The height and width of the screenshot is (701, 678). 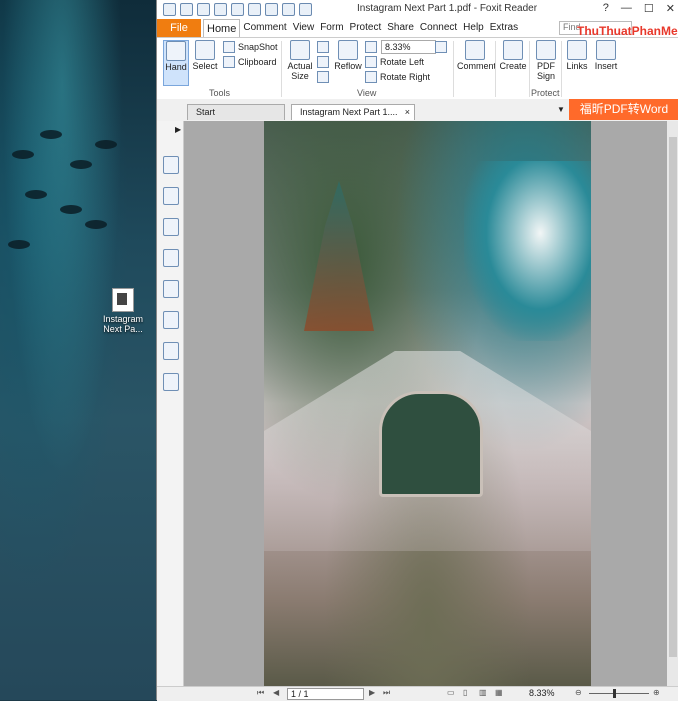 I want to click on save-icon, so click(x=203, y=9).